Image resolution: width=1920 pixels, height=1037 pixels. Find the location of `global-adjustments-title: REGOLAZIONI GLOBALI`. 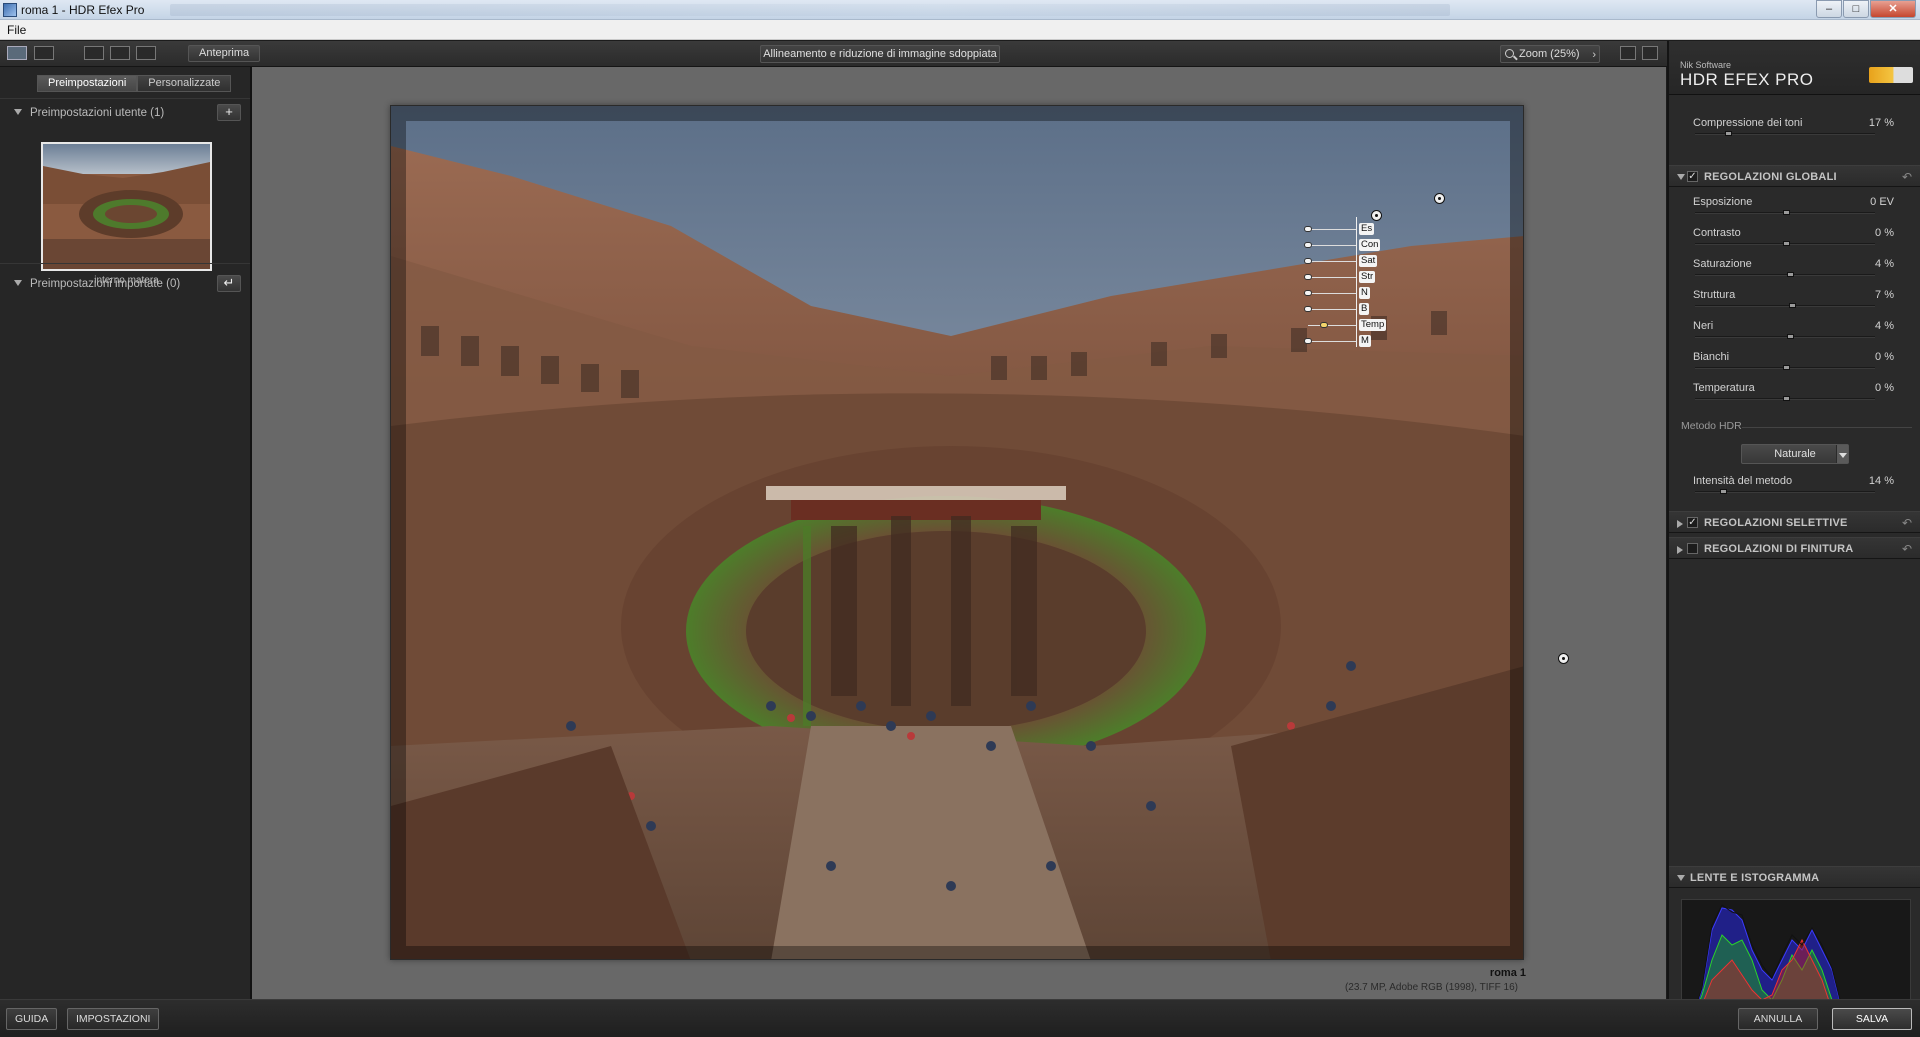

global-adjustments-title: REGOLAZIONI GLOBALI is located at coordinates (1770, 177).